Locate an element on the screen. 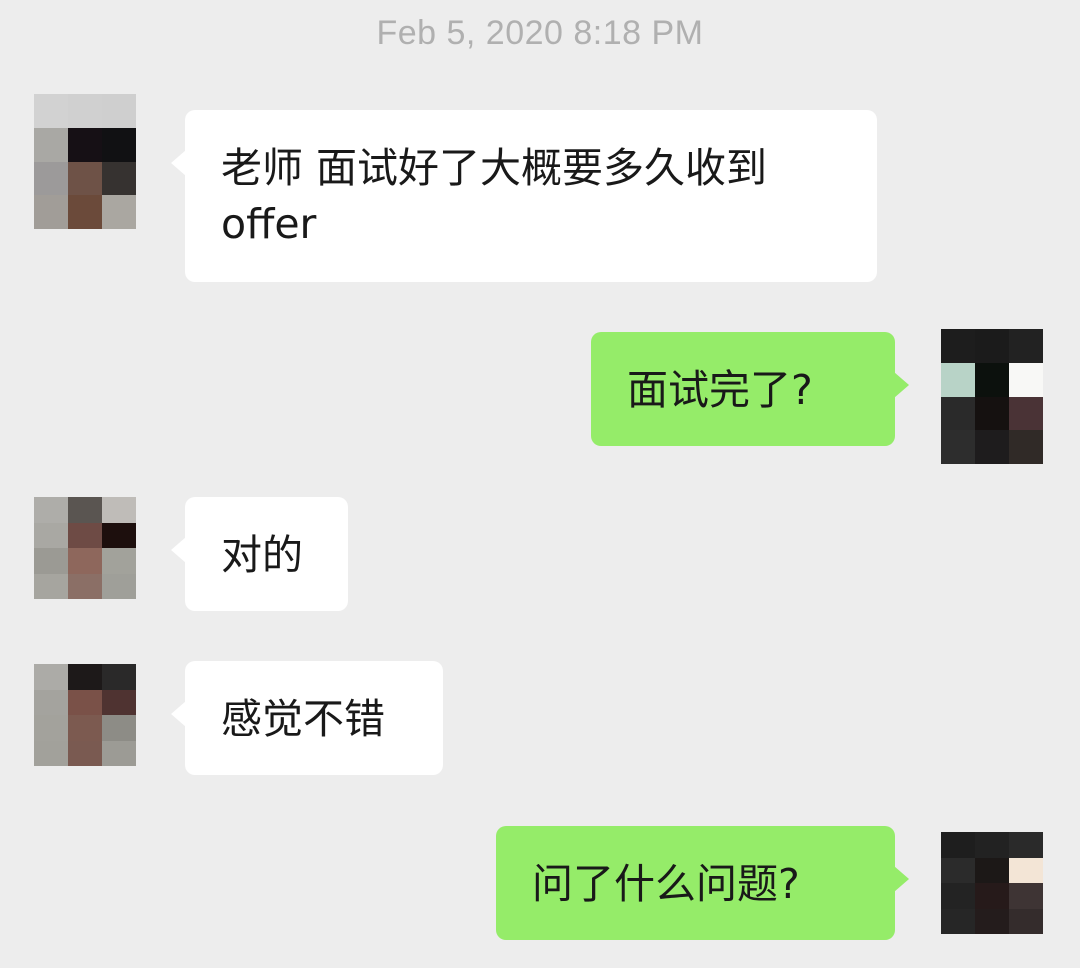 This screenshot has height=968, width=1080. incoming-message-bubble: 感觉不错 is located at coordinates (307, 718).